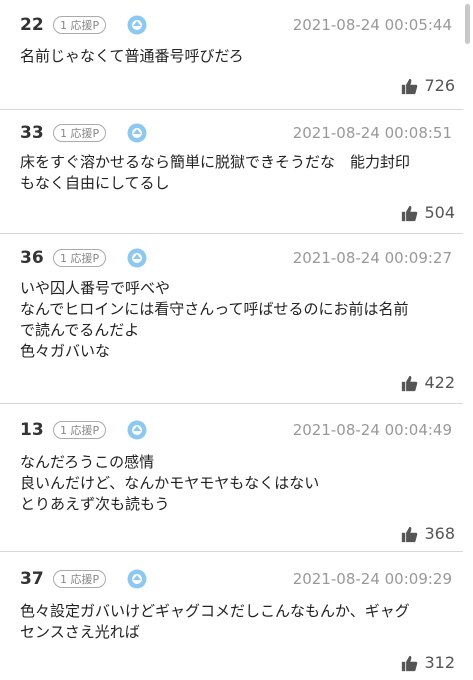  I want to click on comment-line: 名前じゃなくて普通番号呼びだろ, so click(132, 56).